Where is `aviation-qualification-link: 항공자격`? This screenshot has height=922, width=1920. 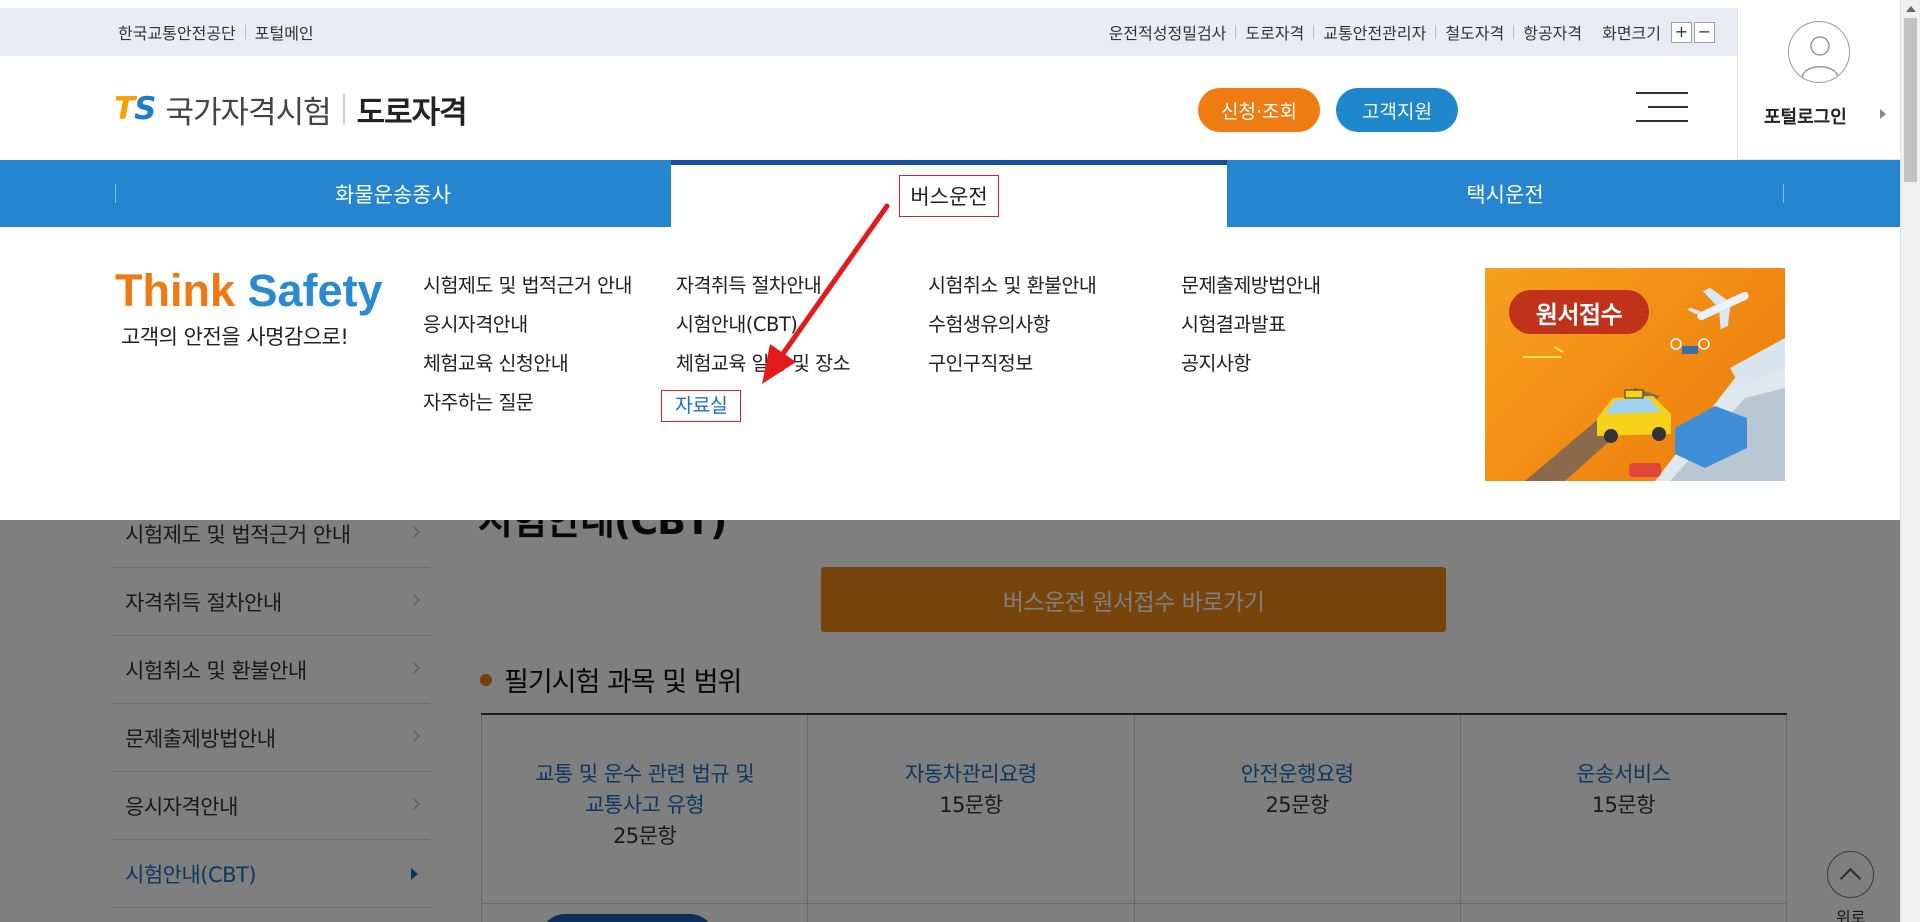
aviation-qualification-link: 항공자격 is located at coordinates (1552, 32).